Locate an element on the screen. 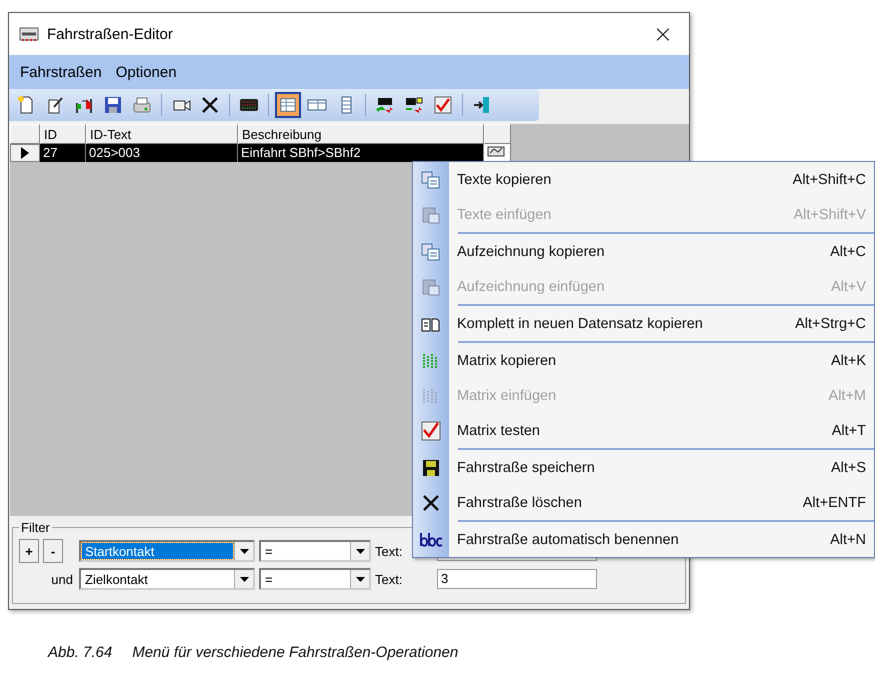  window-title: Fahrstraßen-Editor is located at coordinates (110, 34).